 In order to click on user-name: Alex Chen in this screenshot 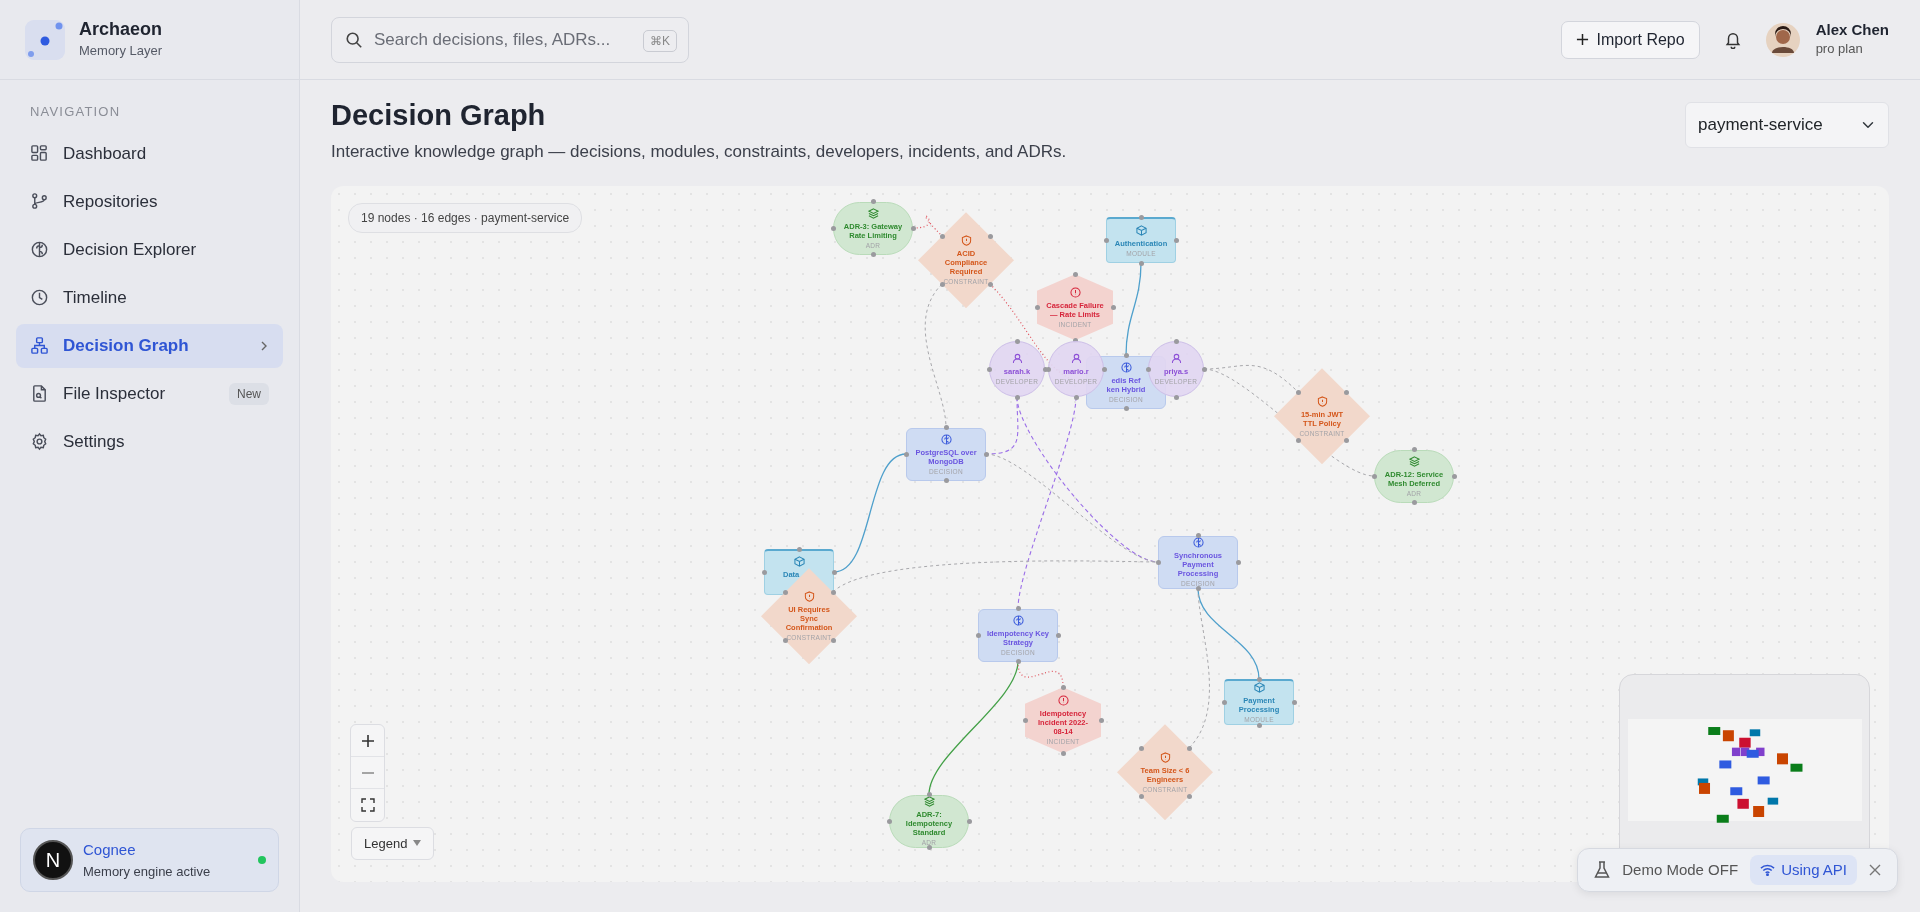, I will do `click(1852, 29)`.